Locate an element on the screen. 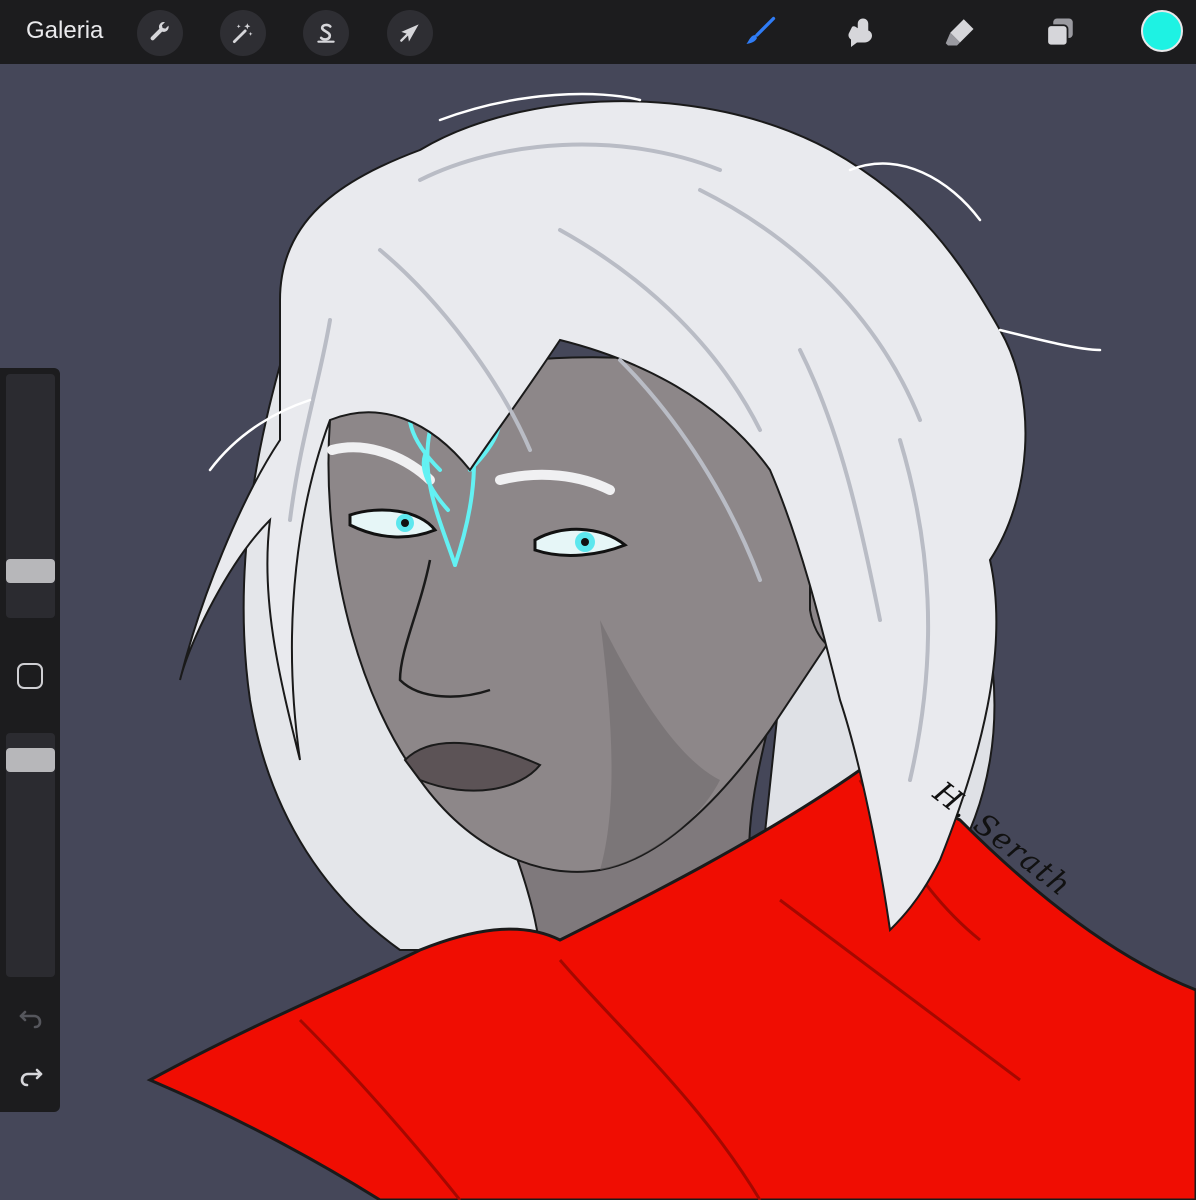 The width and height of the screenshot is (1196, 1200). smudge-tool is located at coordinates (860, 32).